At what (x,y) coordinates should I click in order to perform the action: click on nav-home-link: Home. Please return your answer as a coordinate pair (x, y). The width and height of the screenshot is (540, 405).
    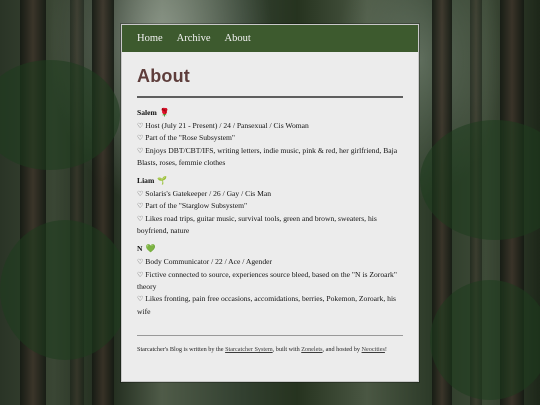
    Looking at the image, I should click on (150, 38).